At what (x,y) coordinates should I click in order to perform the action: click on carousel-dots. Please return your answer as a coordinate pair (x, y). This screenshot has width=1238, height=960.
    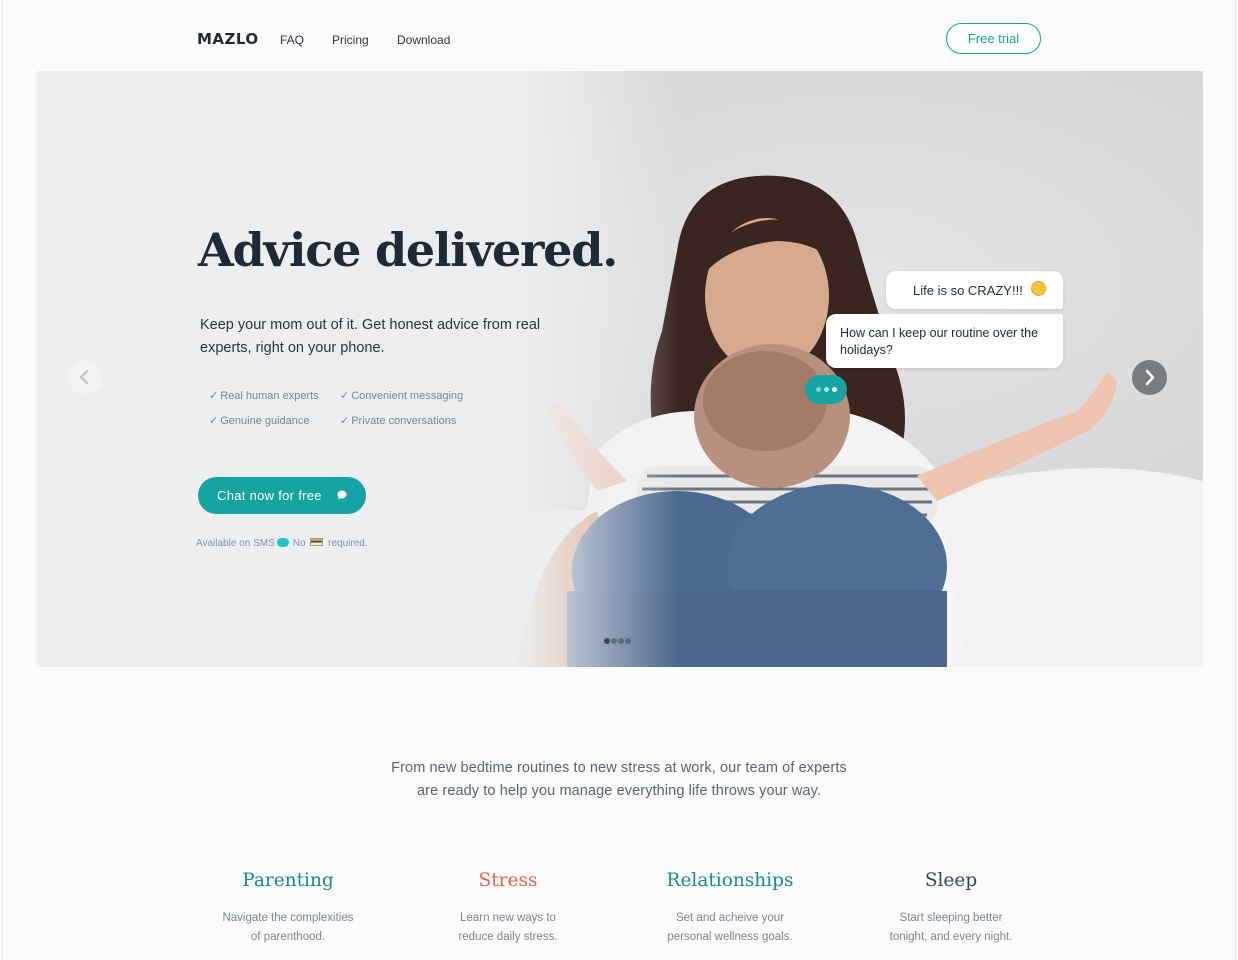
    Looking at the image, I should click on (618, 640).